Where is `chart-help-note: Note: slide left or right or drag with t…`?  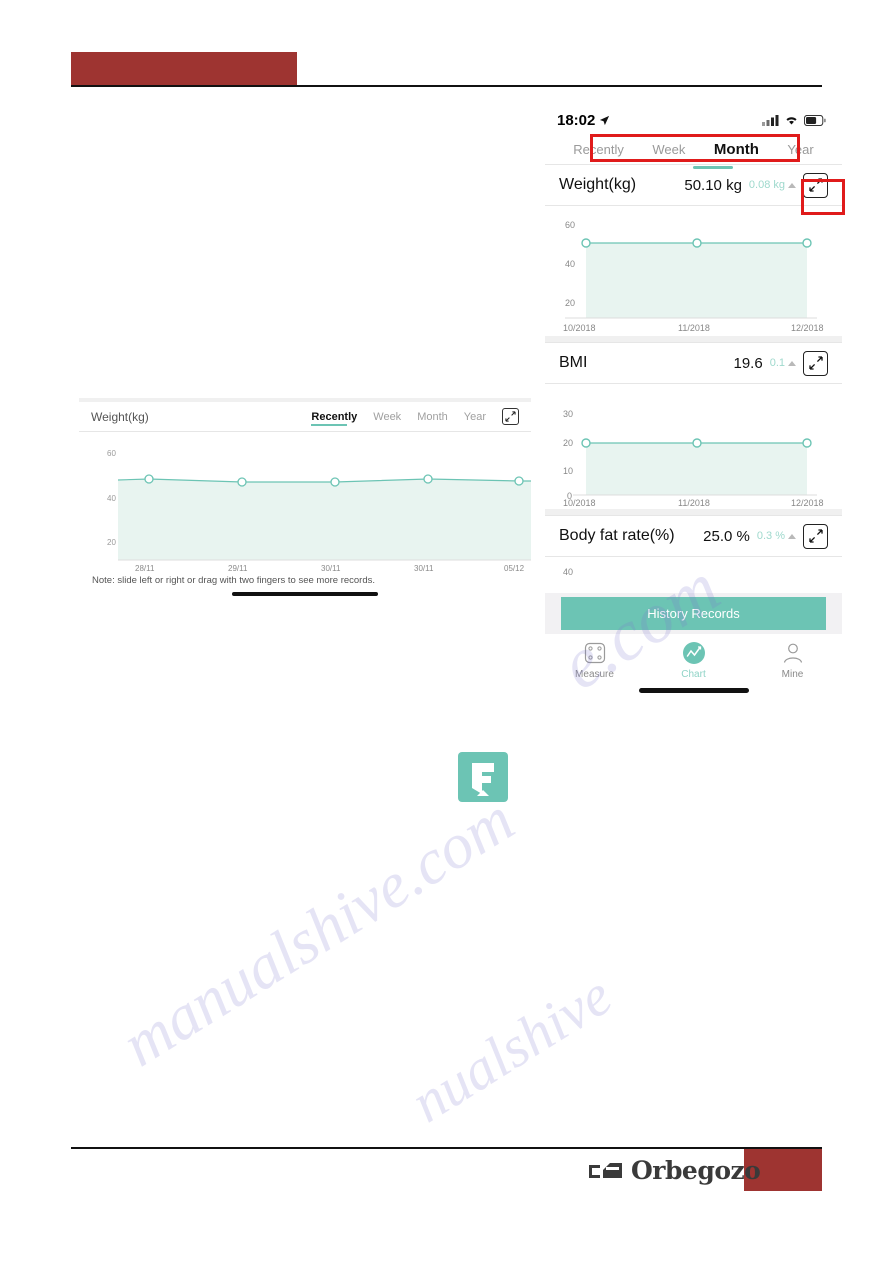
chart-help-note: Note: slide left or right or drag with t… is located at coordinates (234, 580).